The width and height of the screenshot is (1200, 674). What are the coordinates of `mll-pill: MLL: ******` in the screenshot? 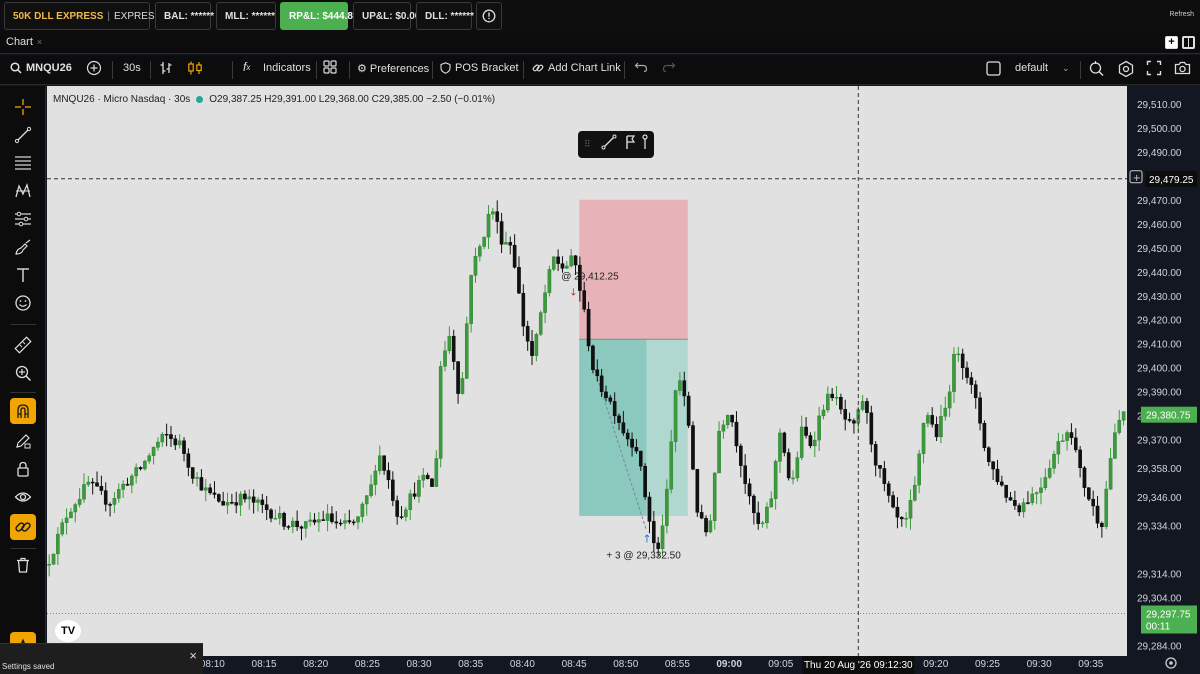 It's located at (246, 16).